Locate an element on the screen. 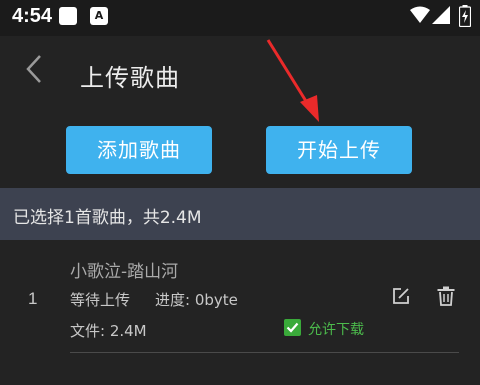  chevron-left-icon is located at coordinates (34, 71).